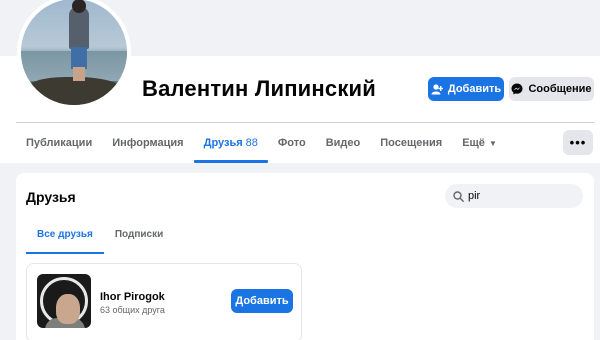 The height and width of the screenshot is (340, 600). I want to click on tab-label: Ещё, so click(473, 143).